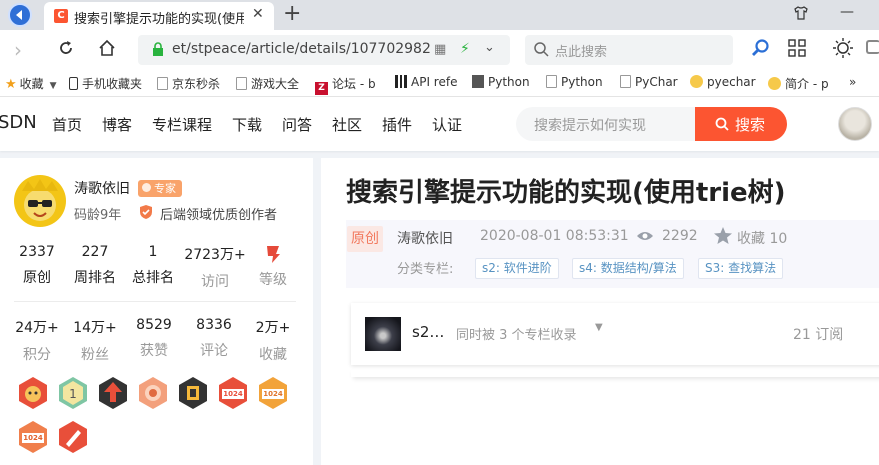  What do you see at coordinates (297, 124) in the screenshot?
I see `nav-qa: 问答` at bounding box center [297, 124].